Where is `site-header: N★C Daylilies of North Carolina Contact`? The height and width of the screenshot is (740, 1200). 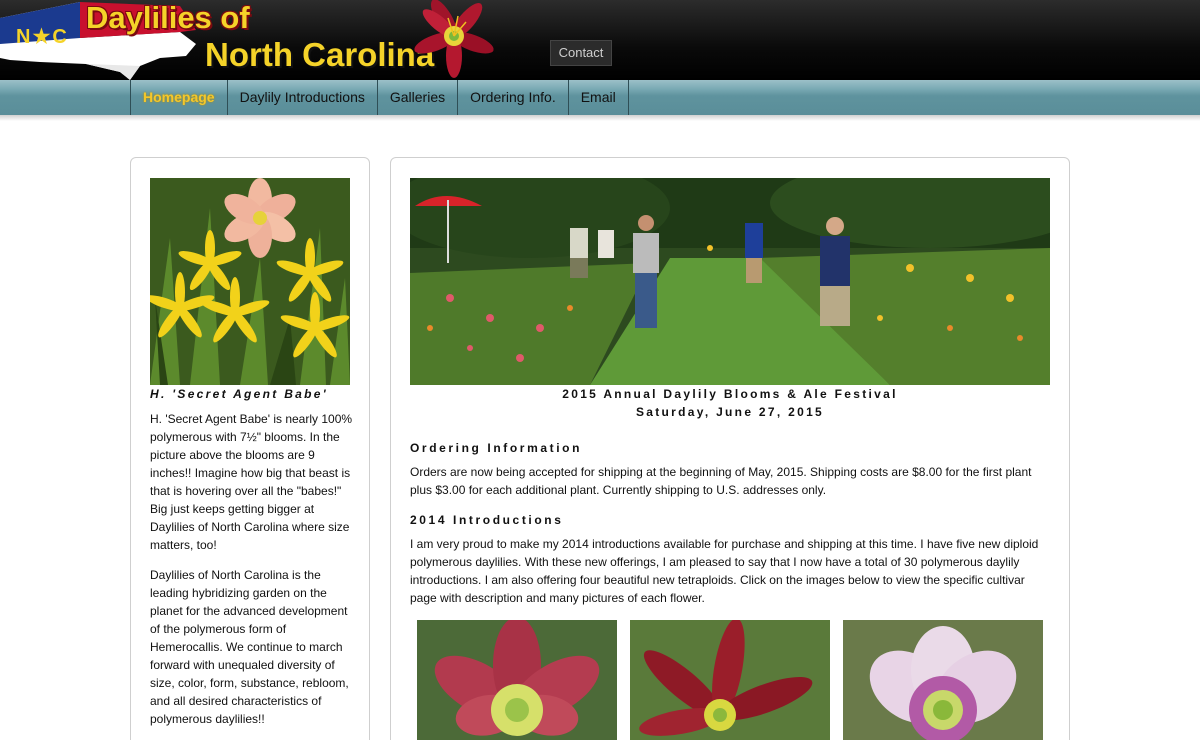 site-header: N★C Daylilies of North Carolina Contact is located at coordinates (600, 40).